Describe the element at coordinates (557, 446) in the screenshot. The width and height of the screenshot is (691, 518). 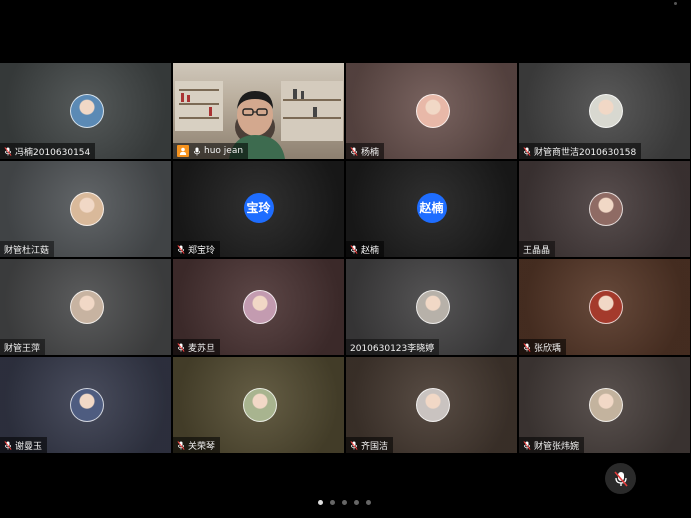
I see `participant-name: 财管张炜婉` at that location.